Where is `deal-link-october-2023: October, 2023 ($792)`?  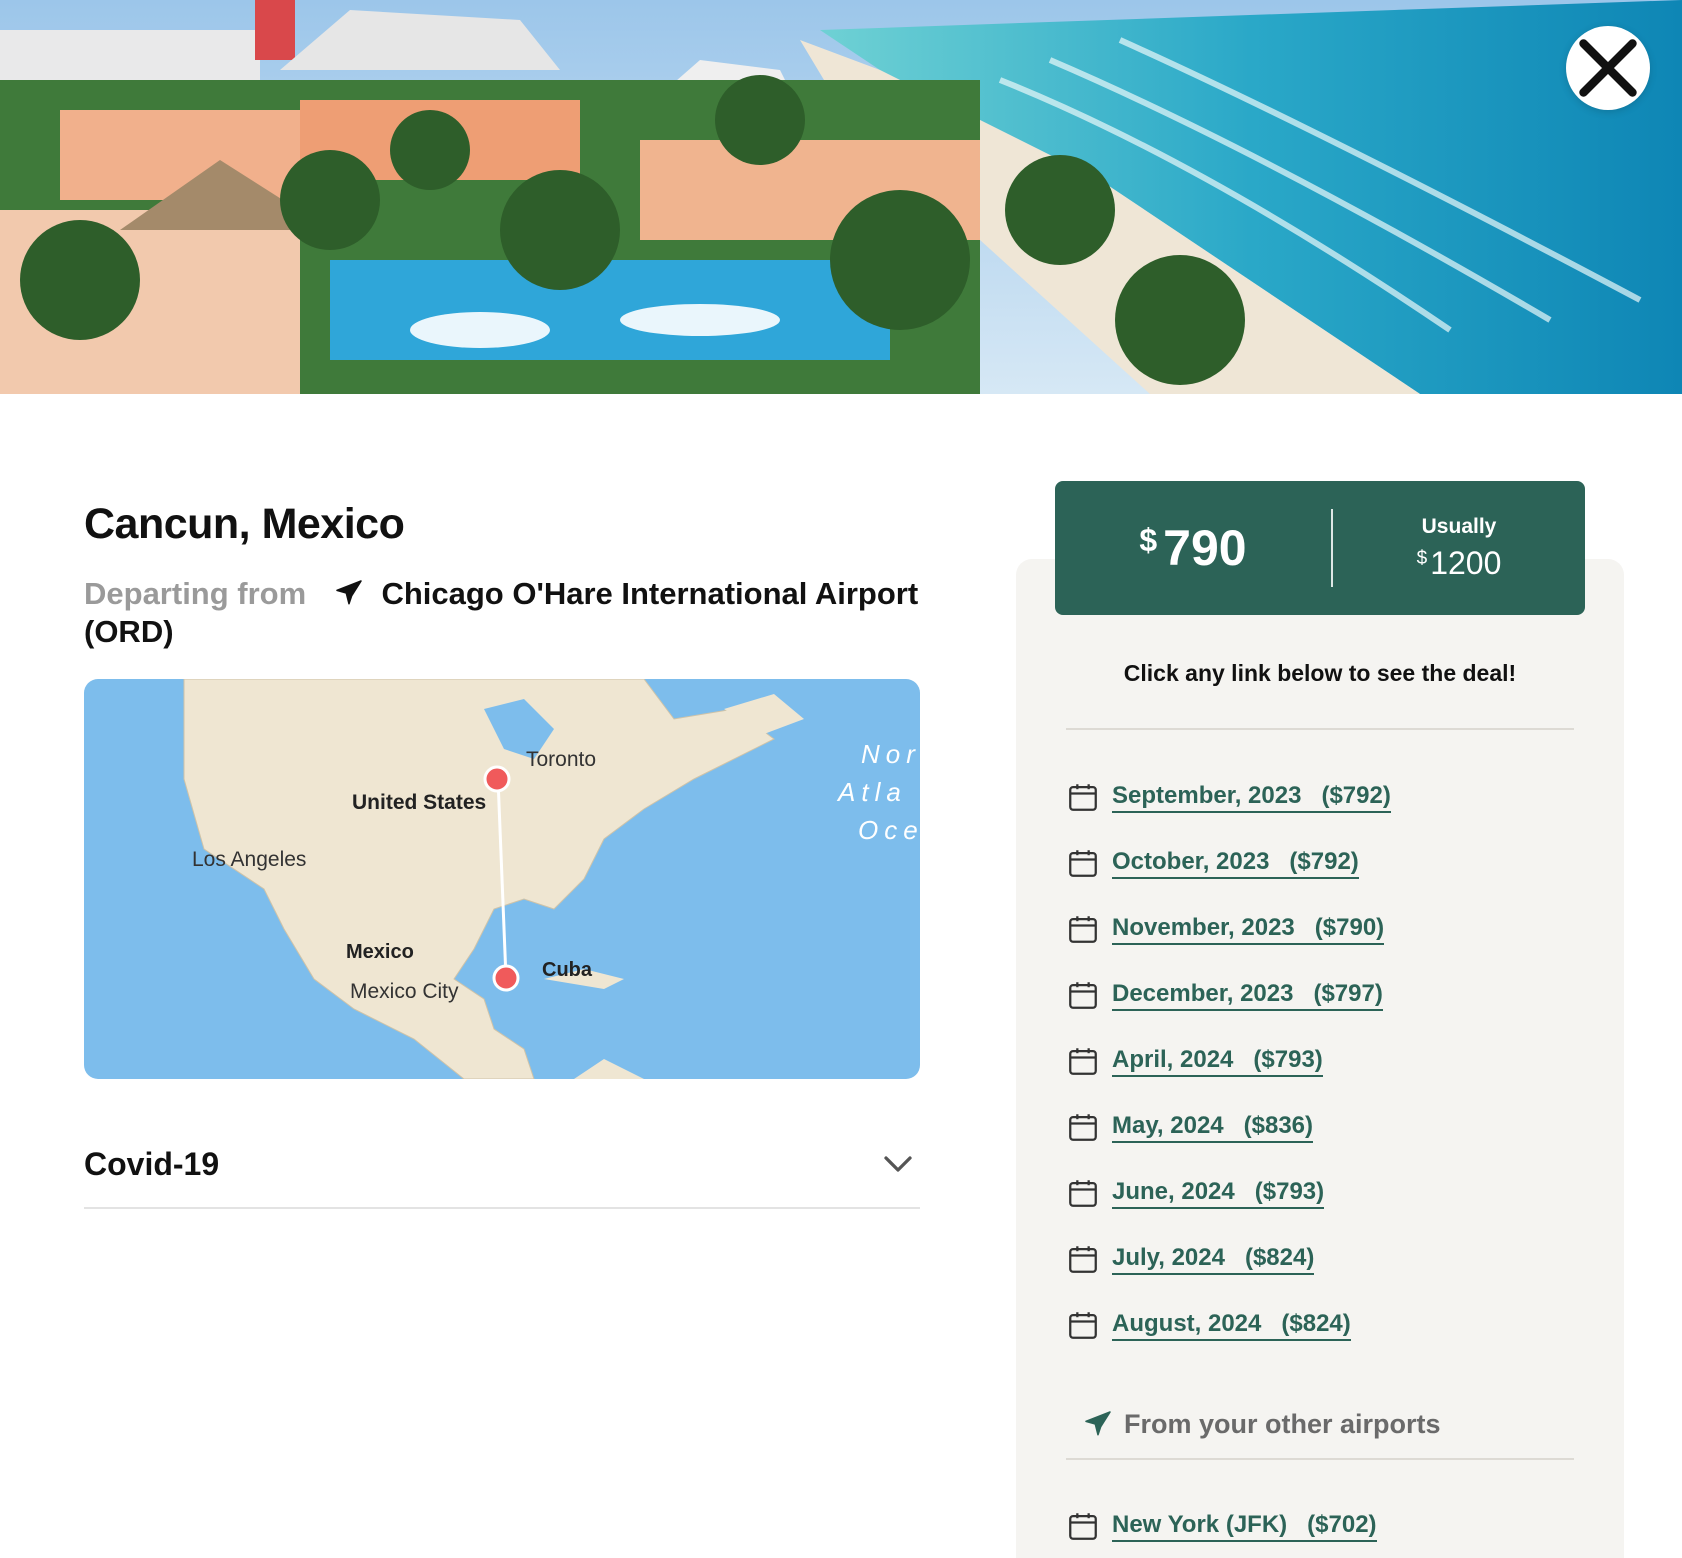 deal-link-october-2023: October, 2023 ($792) is located at coordinates (1235, 863).